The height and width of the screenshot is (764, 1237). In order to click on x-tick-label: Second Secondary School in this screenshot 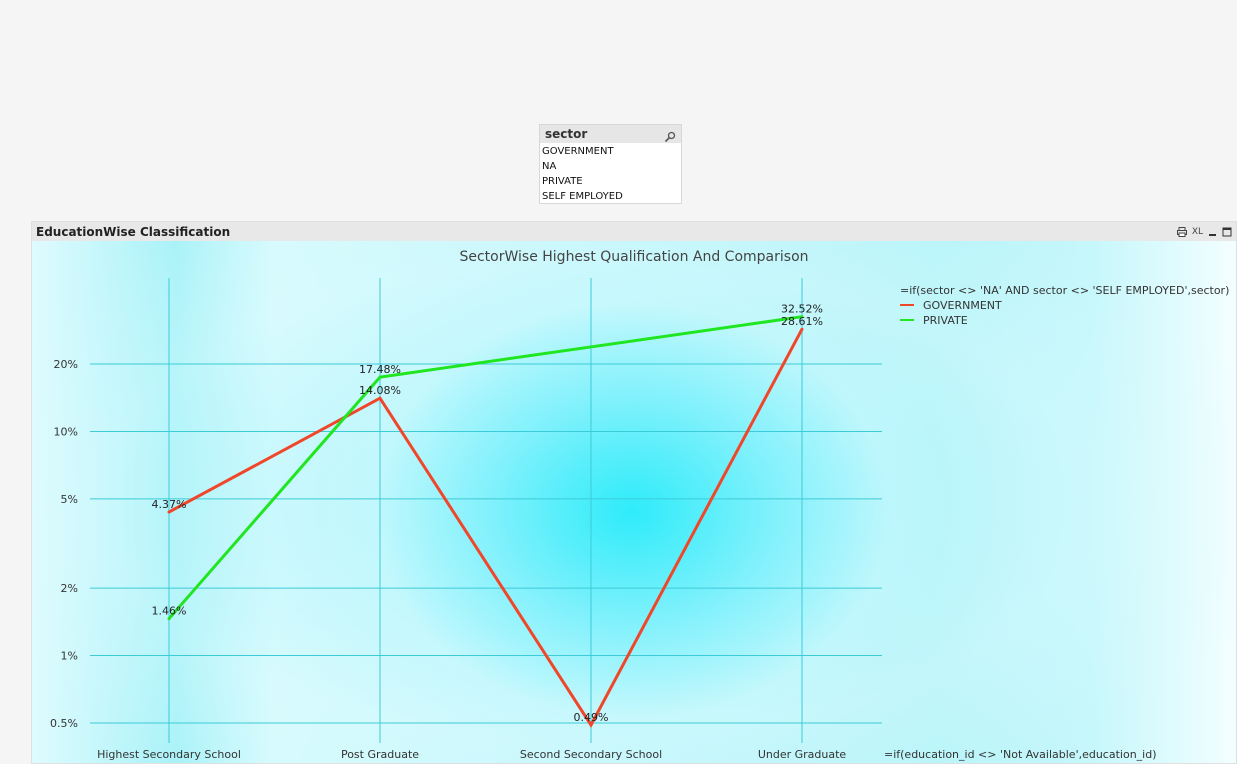, I will do `click(591, 754)`.